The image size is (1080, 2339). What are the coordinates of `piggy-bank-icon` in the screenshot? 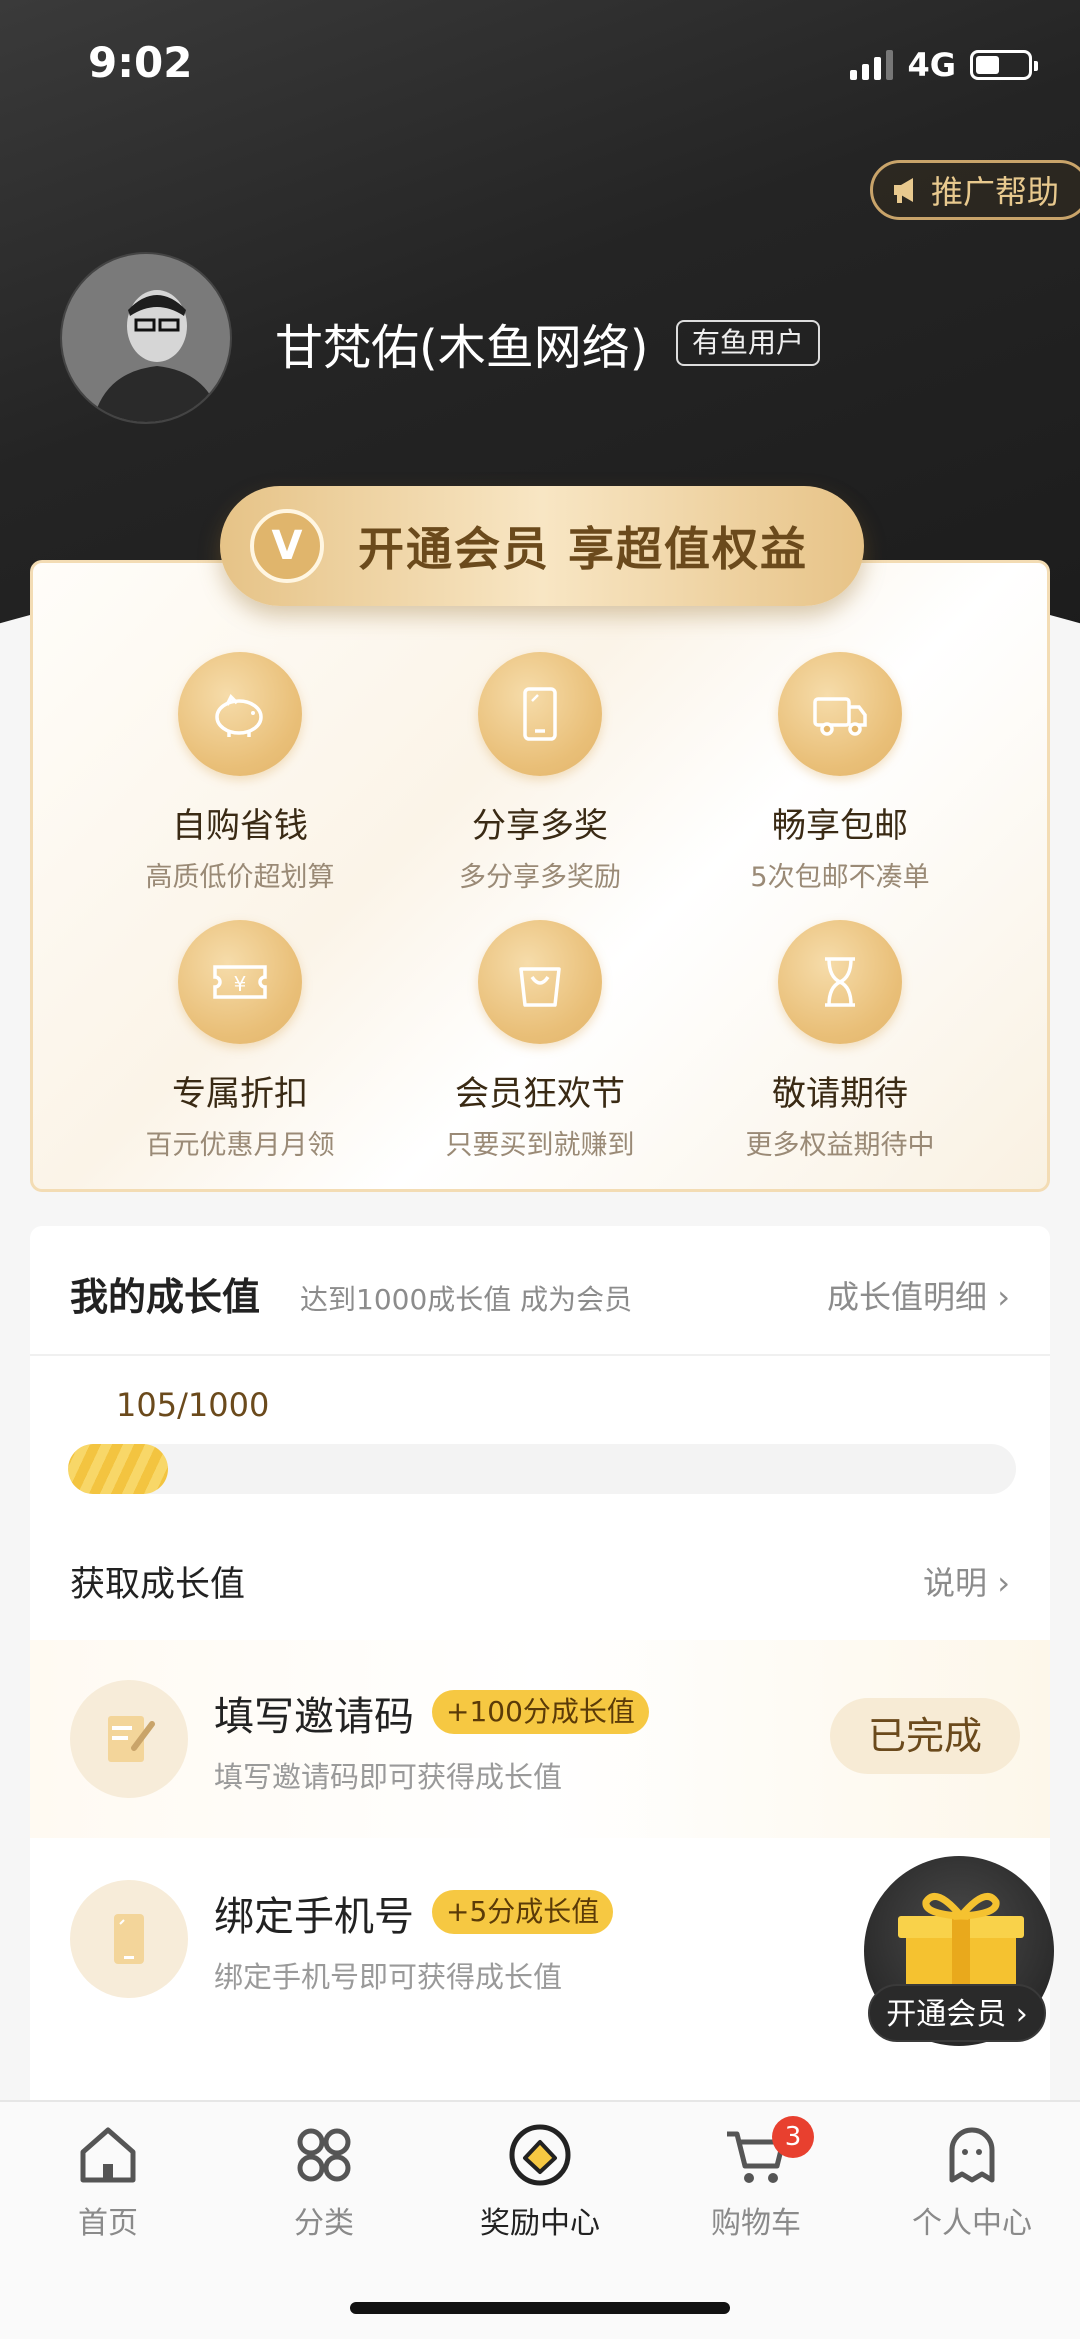 It's located at (240, 714).